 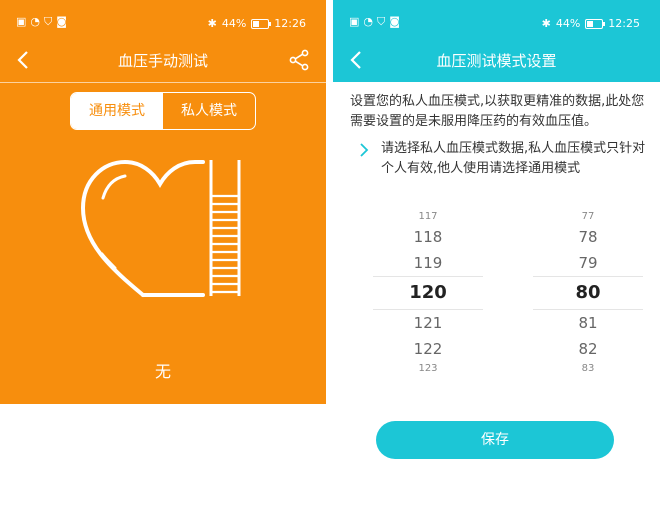 What do you see at coordinates (428, 263) in the screenshot?
I see `picker-option: 119` at bounding box center [428, 263].